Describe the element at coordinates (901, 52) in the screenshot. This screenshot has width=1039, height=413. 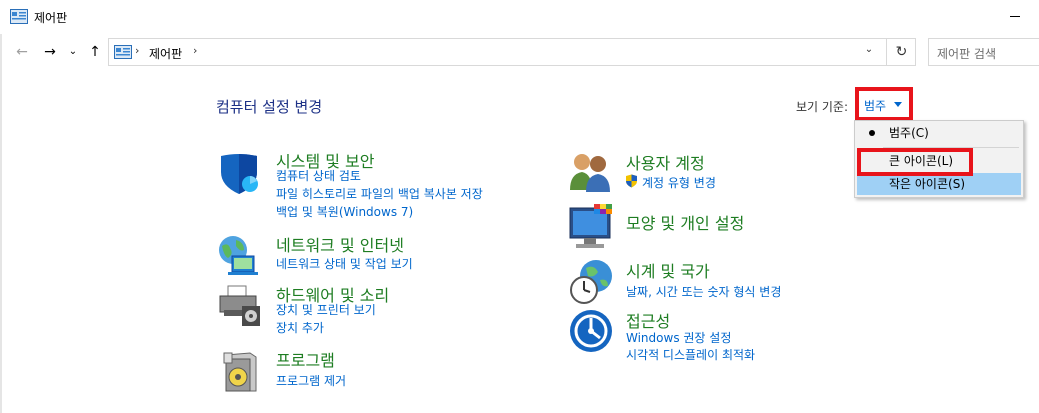
I see `refresh-icon: ↻` at that location.